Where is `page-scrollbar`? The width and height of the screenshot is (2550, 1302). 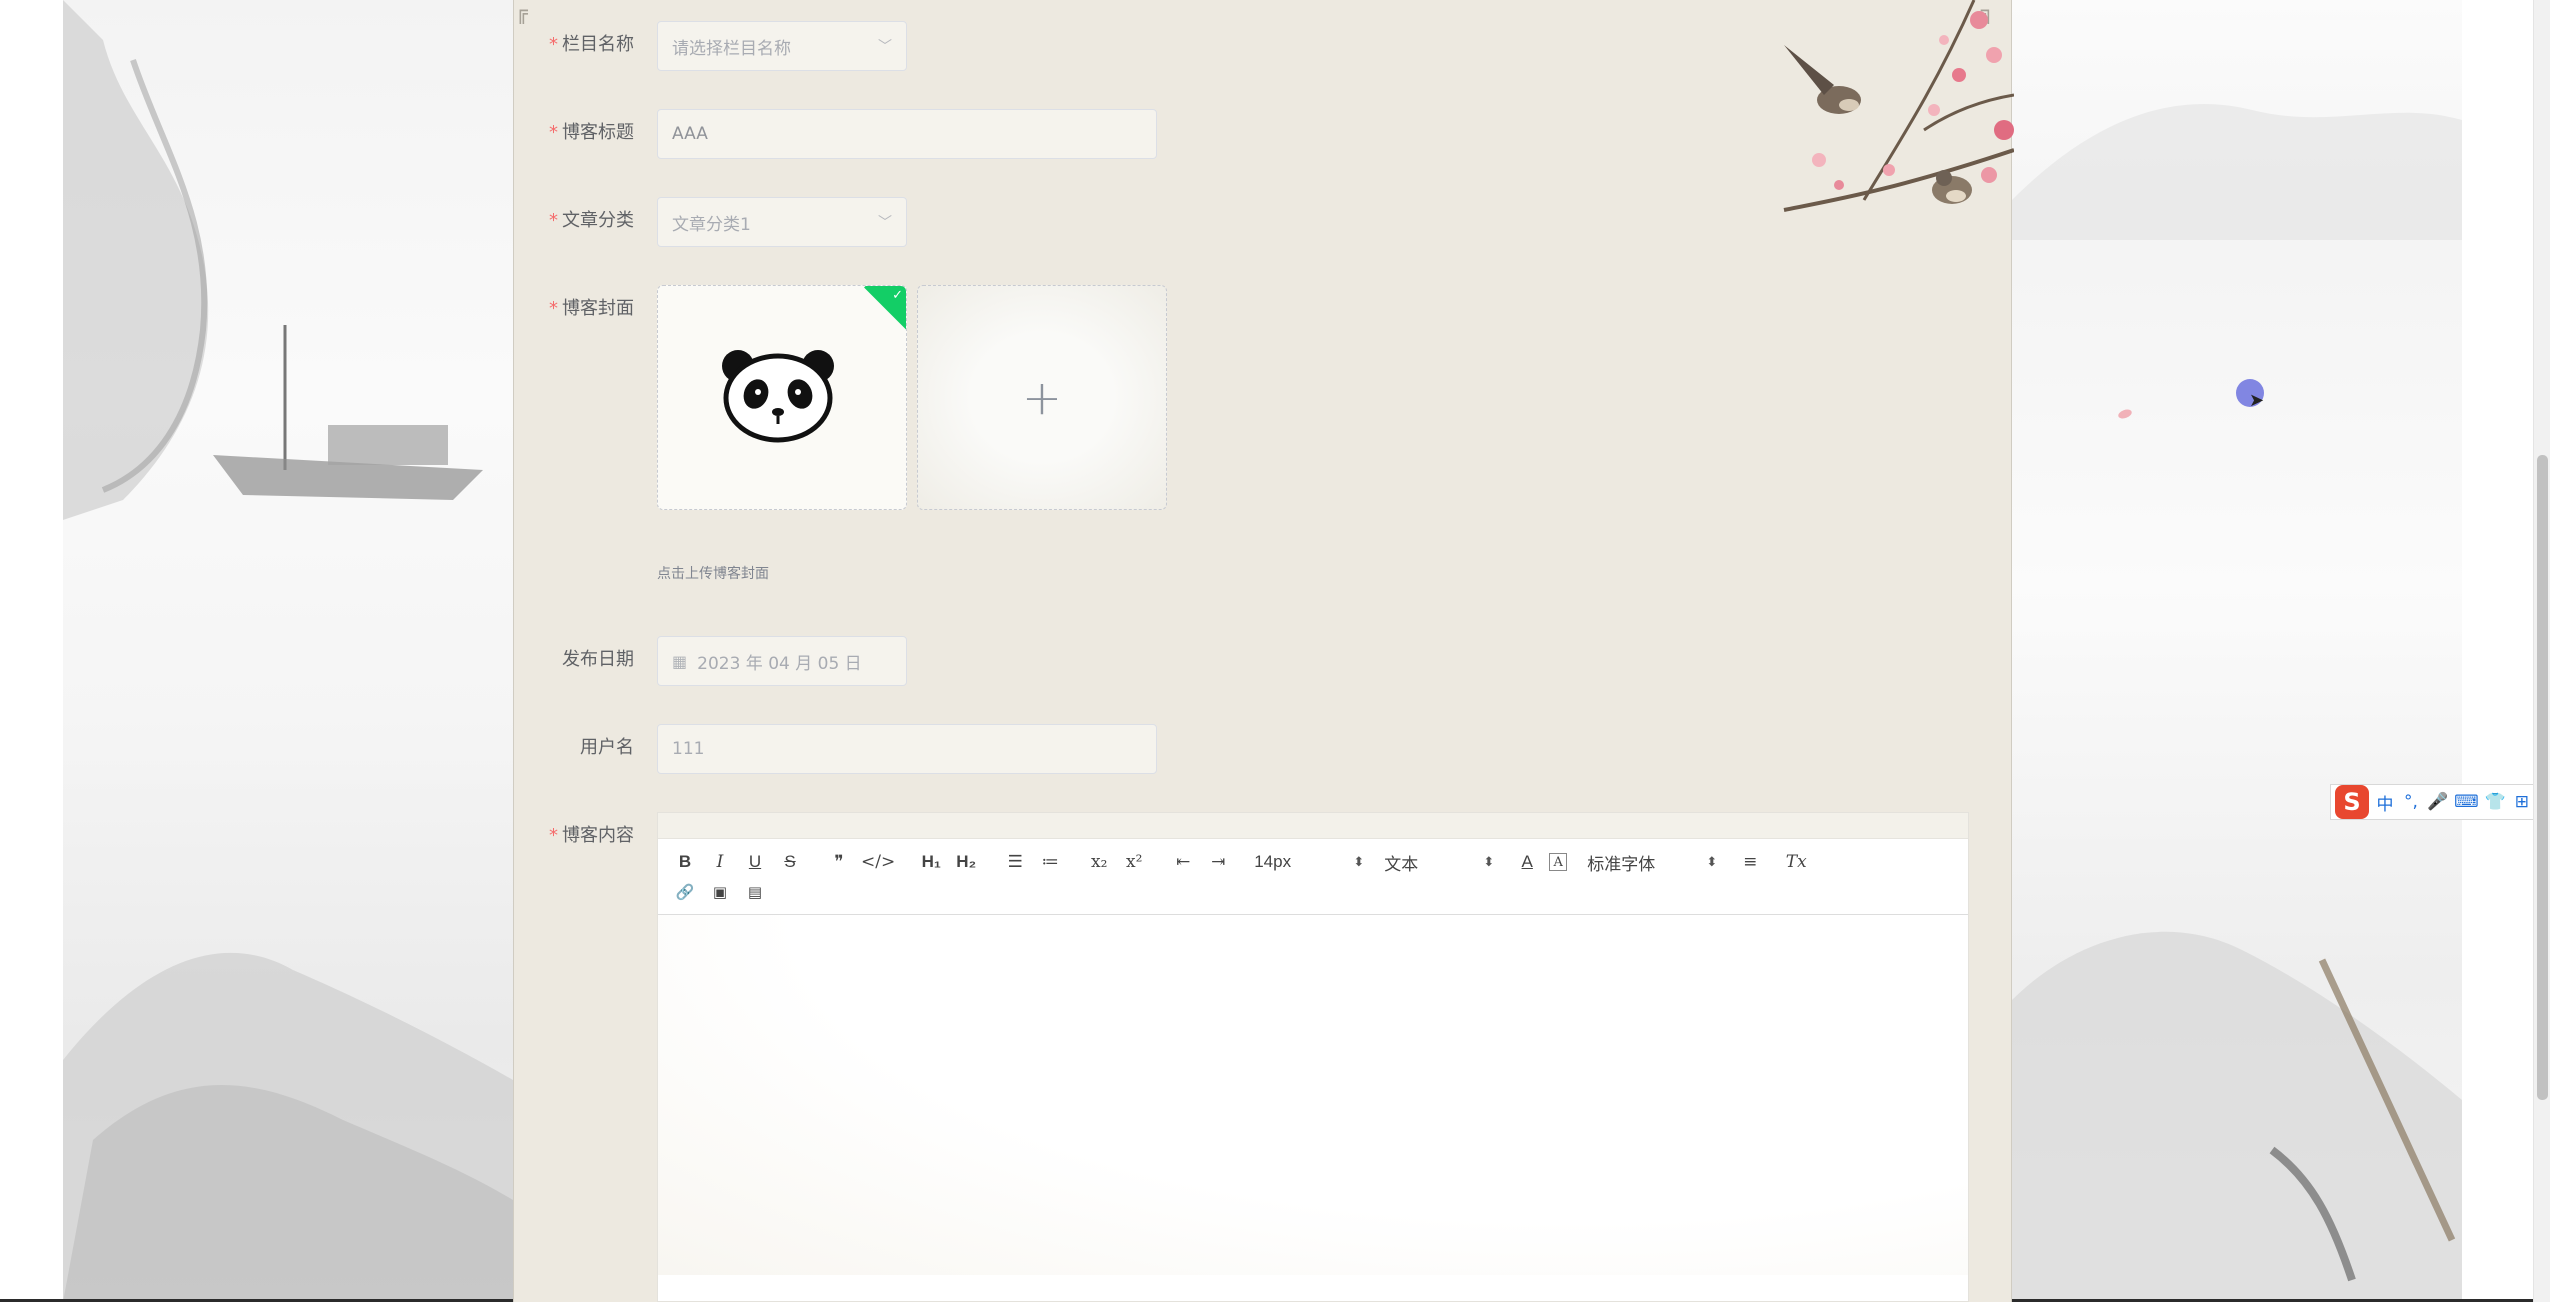
page-scrollbar is located at coordinates (2541, 651).